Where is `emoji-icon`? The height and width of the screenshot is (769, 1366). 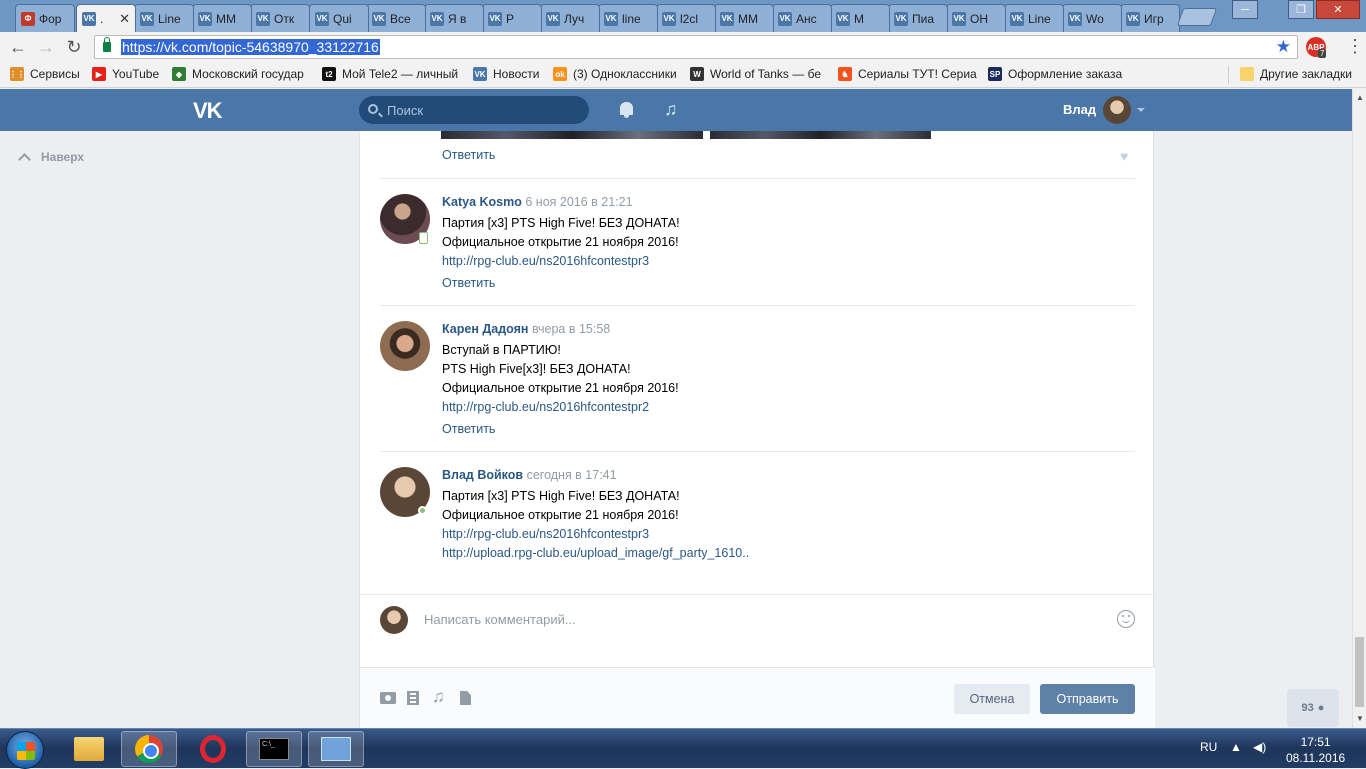
emoji-icon is located at coordinates (1126, 619).